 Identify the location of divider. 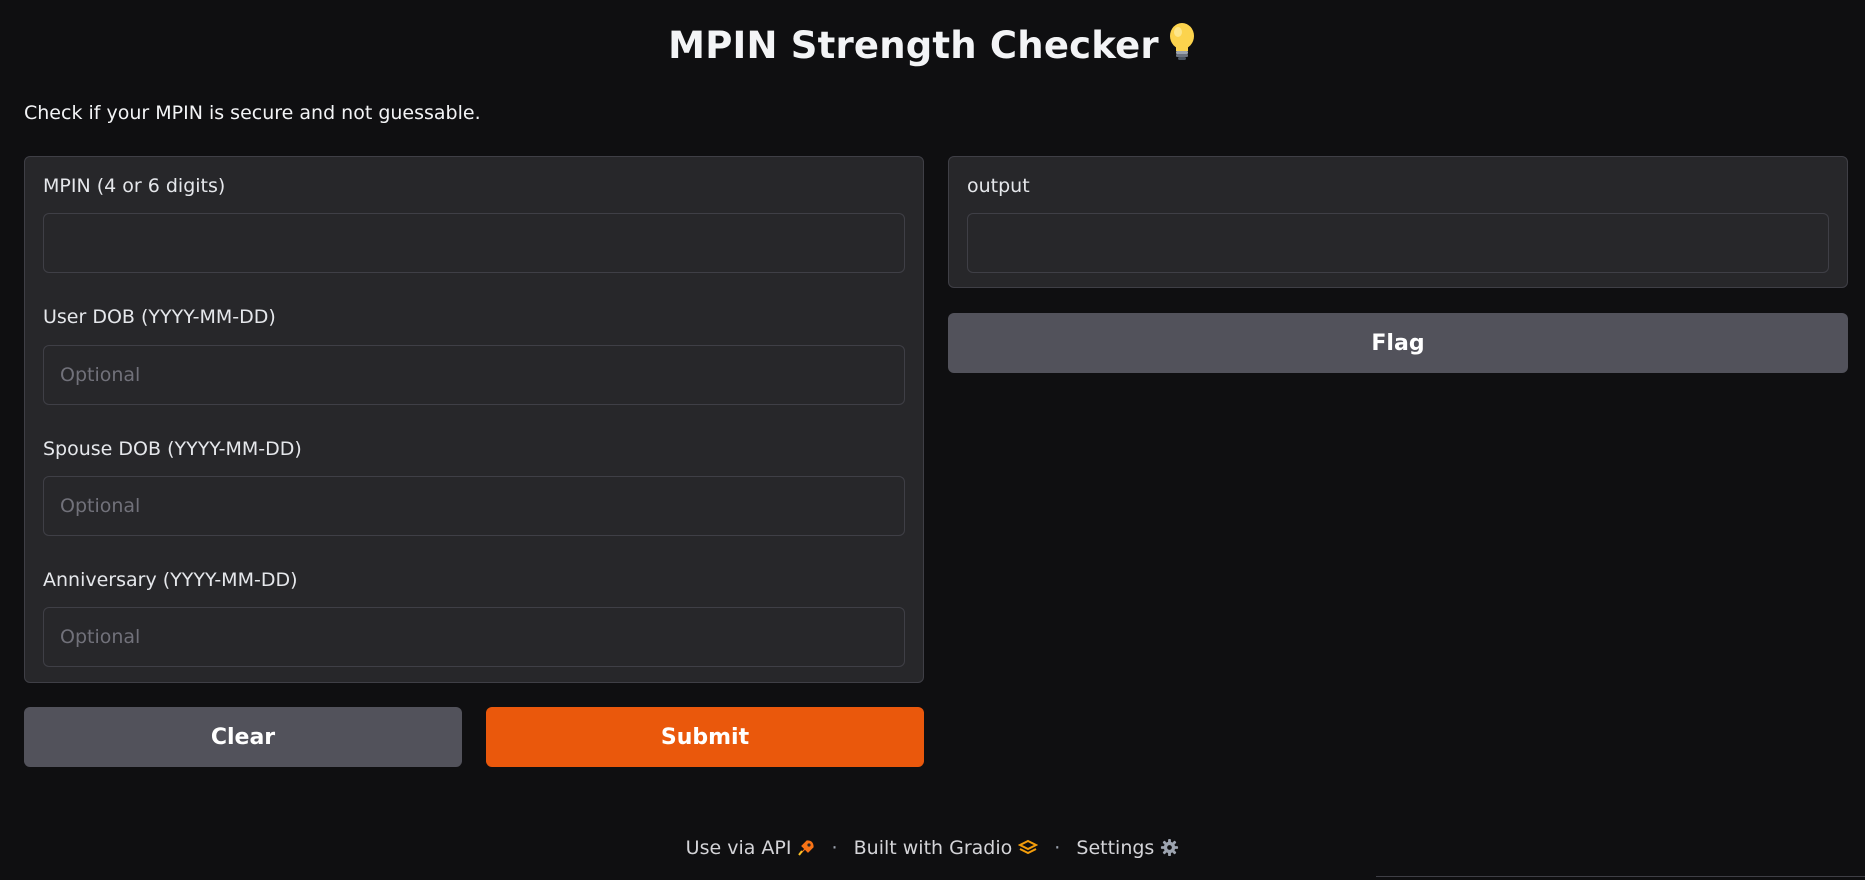
(1620, 876).